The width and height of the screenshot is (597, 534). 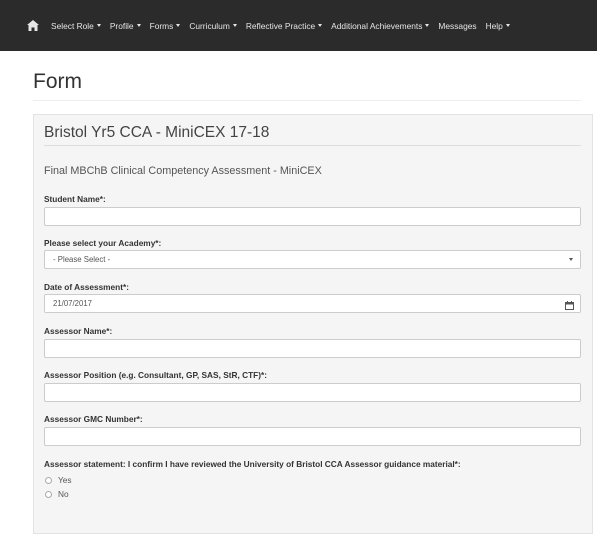 I want to click on radio-option-yes: Yes, so click(x=58, y=480).